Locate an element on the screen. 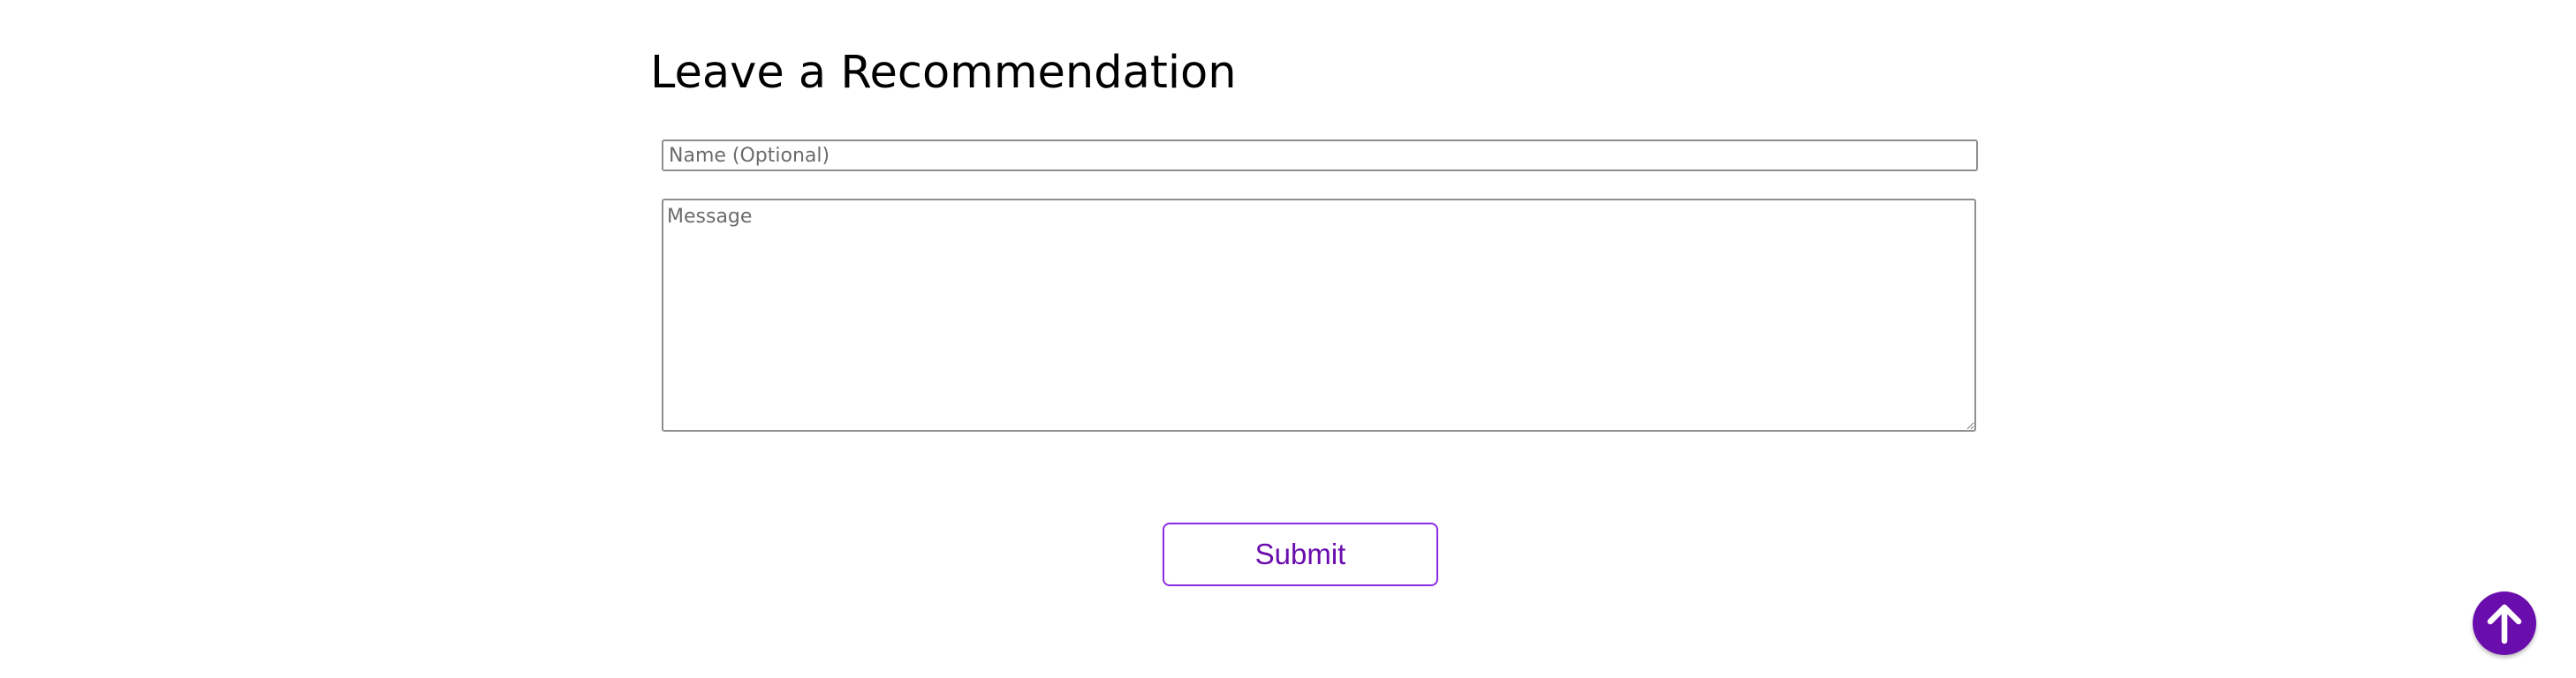 The width and height of the screenshot is (2576, 678). arrow-up-icon is located at coordinates (2505, 624).